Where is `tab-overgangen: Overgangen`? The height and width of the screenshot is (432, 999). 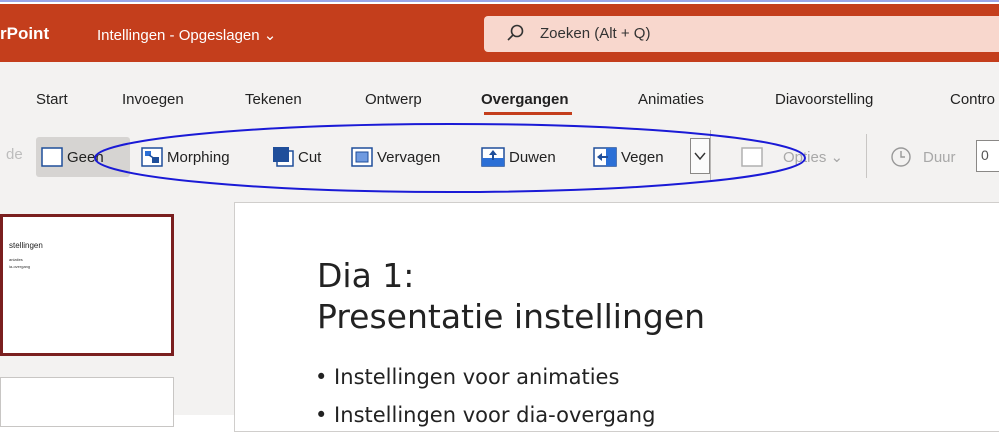
tab-overgangen: Overgangen is located at coordinates (525, 99).